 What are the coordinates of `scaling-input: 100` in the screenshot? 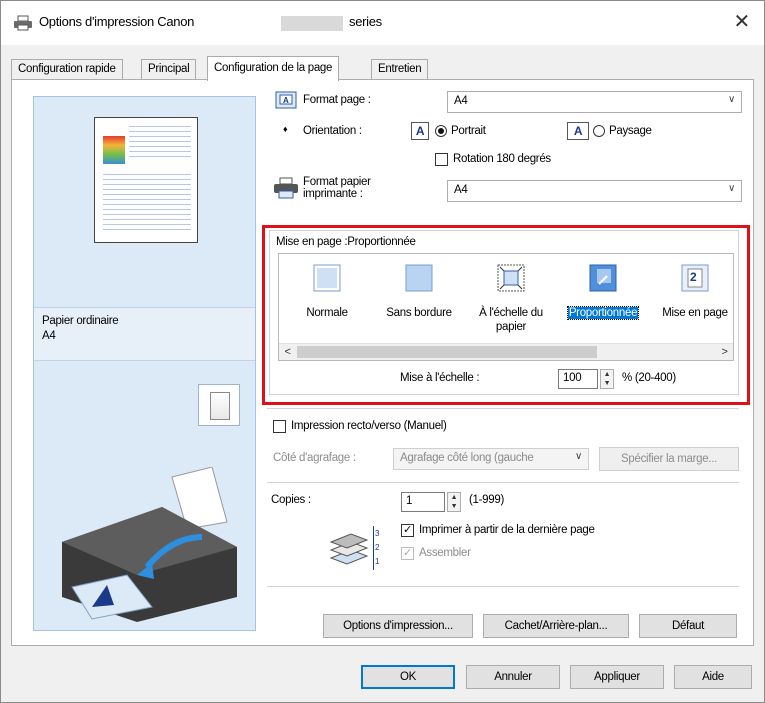 It's located at (578, 379).